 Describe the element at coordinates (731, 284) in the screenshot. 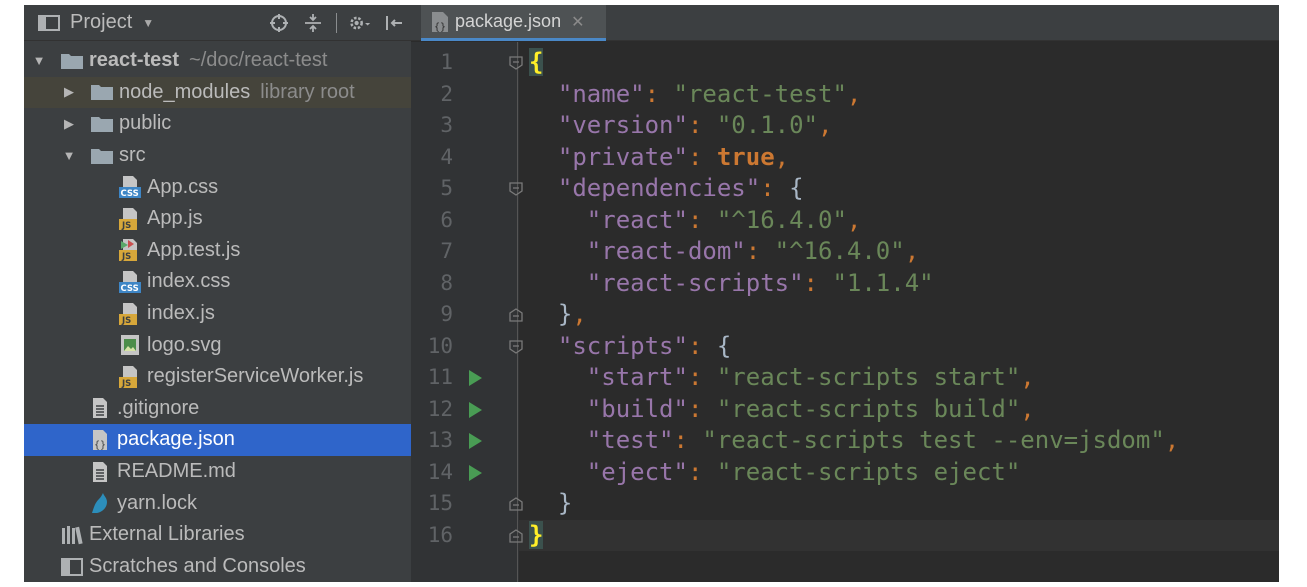

I see `code-line-8: "react-scripts": "1.1.4"` at that location.